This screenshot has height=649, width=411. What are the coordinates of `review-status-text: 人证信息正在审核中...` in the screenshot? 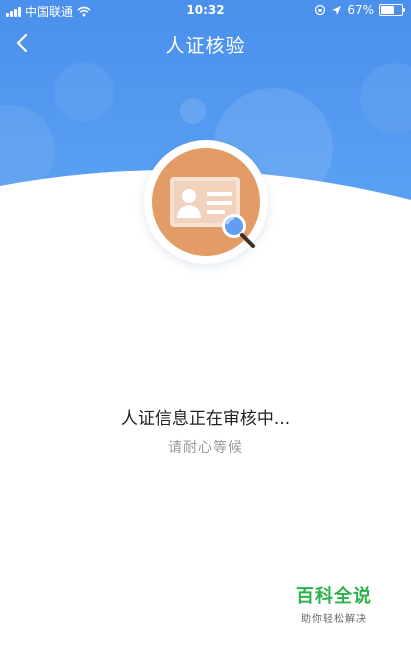 It's located at (205, 419).